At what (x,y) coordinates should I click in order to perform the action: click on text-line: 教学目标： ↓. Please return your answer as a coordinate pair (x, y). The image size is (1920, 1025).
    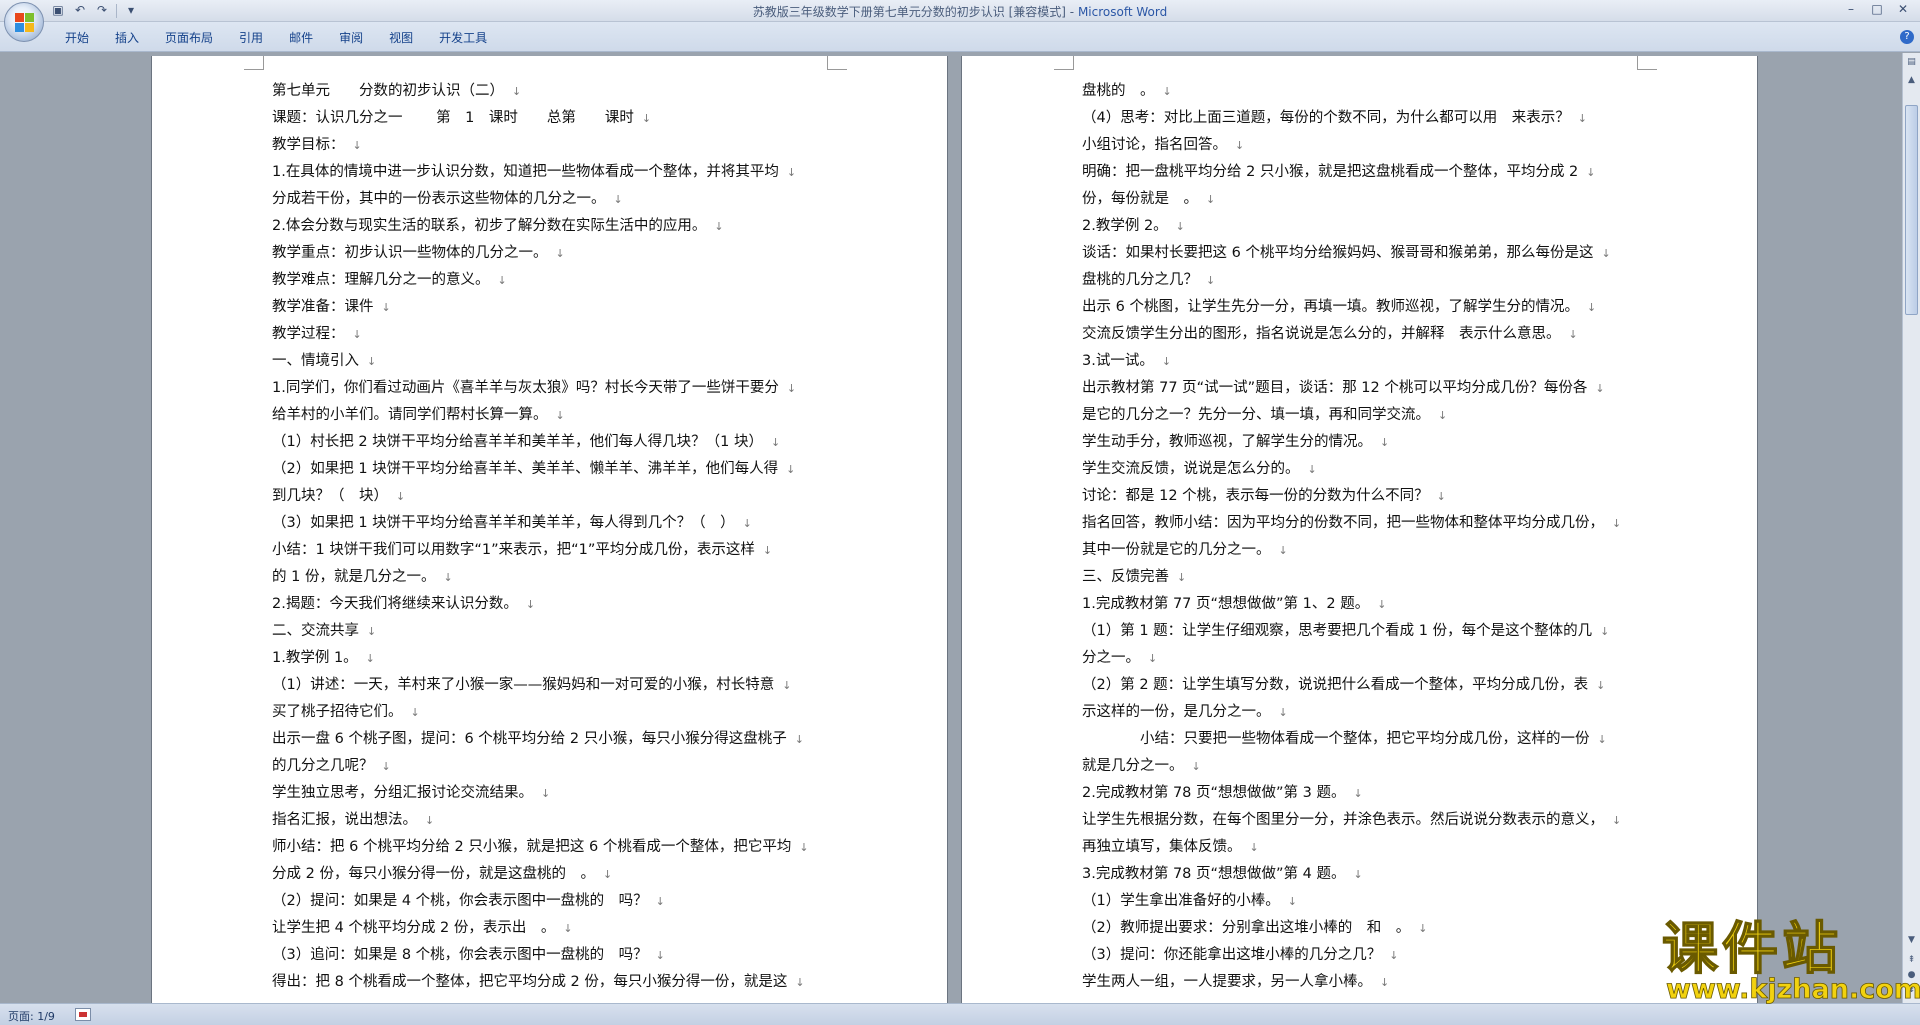
    Looking at the image, I should click on (552, 145).